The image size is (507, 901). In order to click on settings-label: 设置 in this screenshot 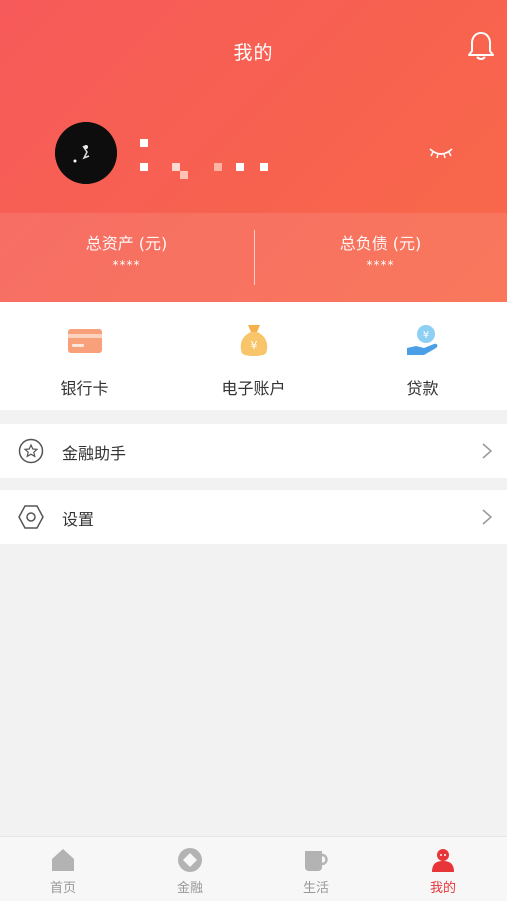, I will do `click(78, 519)`.